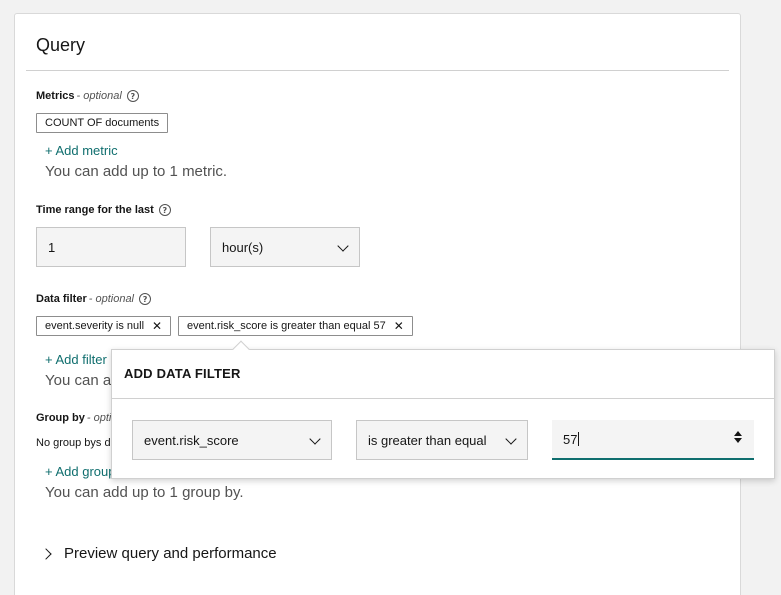 This screenshot has width=781, height=595. I want to click on metrics-label-text: Metrics, so click(55, 96).